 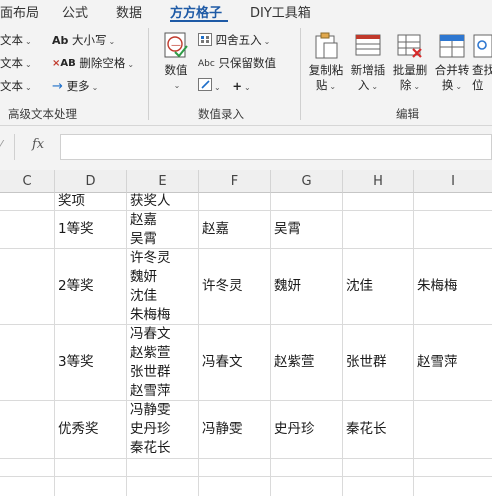 I want to click on group-label-text: 高级文本处理, so click(x=42, y=114).